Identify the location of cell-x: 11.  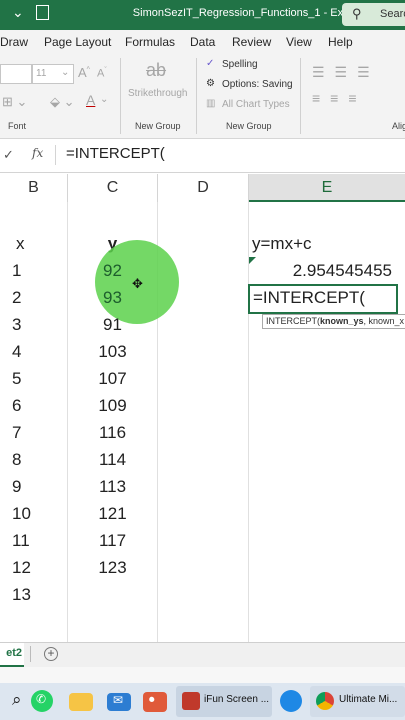
(21, 540).